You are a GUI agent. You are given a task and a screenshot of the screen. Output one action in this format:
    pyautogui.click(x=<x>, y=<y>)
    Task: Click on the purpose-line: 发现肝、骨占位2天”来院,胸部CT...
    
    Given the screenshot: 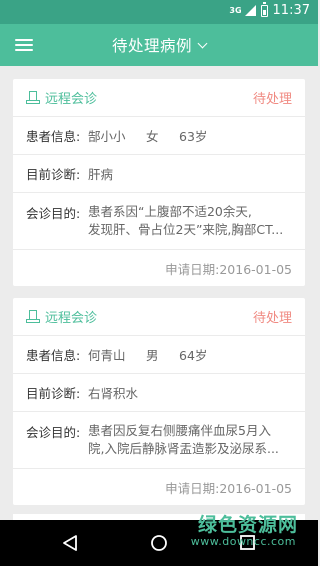 What is the action you would take?
    pyautogui.click(x=186, y=229)
    